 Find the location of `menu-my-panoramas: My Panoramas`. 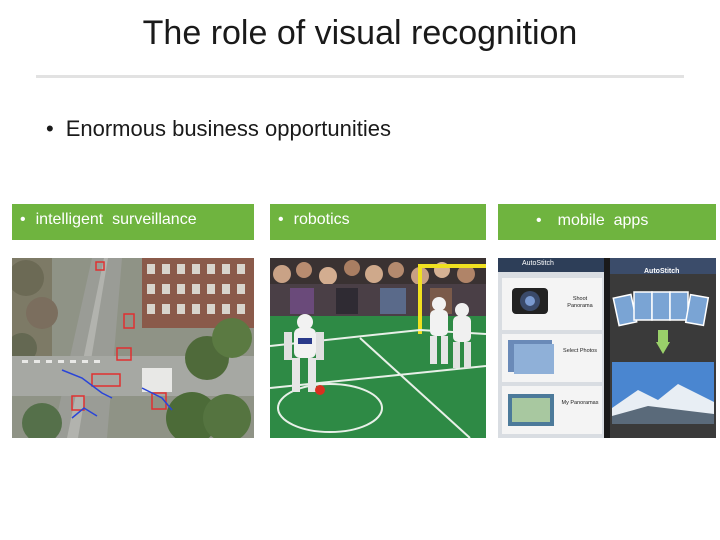

menu-my-panoramas: My Panoramas is located at coordinates (580, 403).